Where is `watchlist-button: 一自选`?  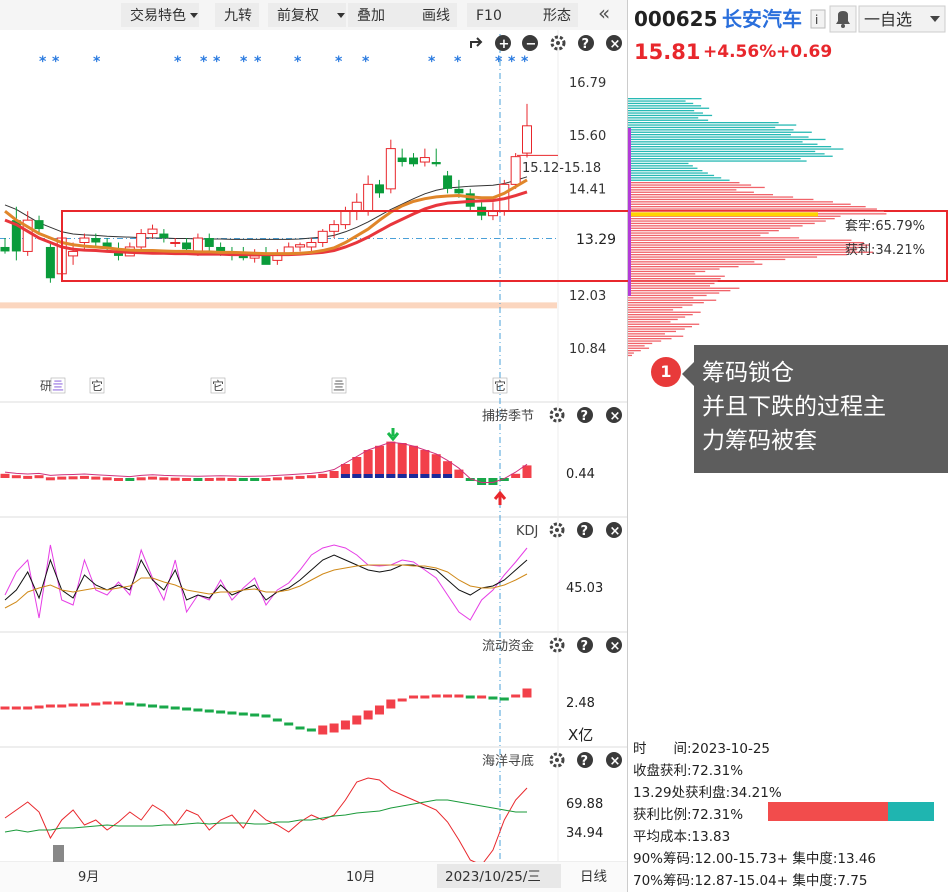
watchlist-button: 一自选 is located at coordinates (902, 19).